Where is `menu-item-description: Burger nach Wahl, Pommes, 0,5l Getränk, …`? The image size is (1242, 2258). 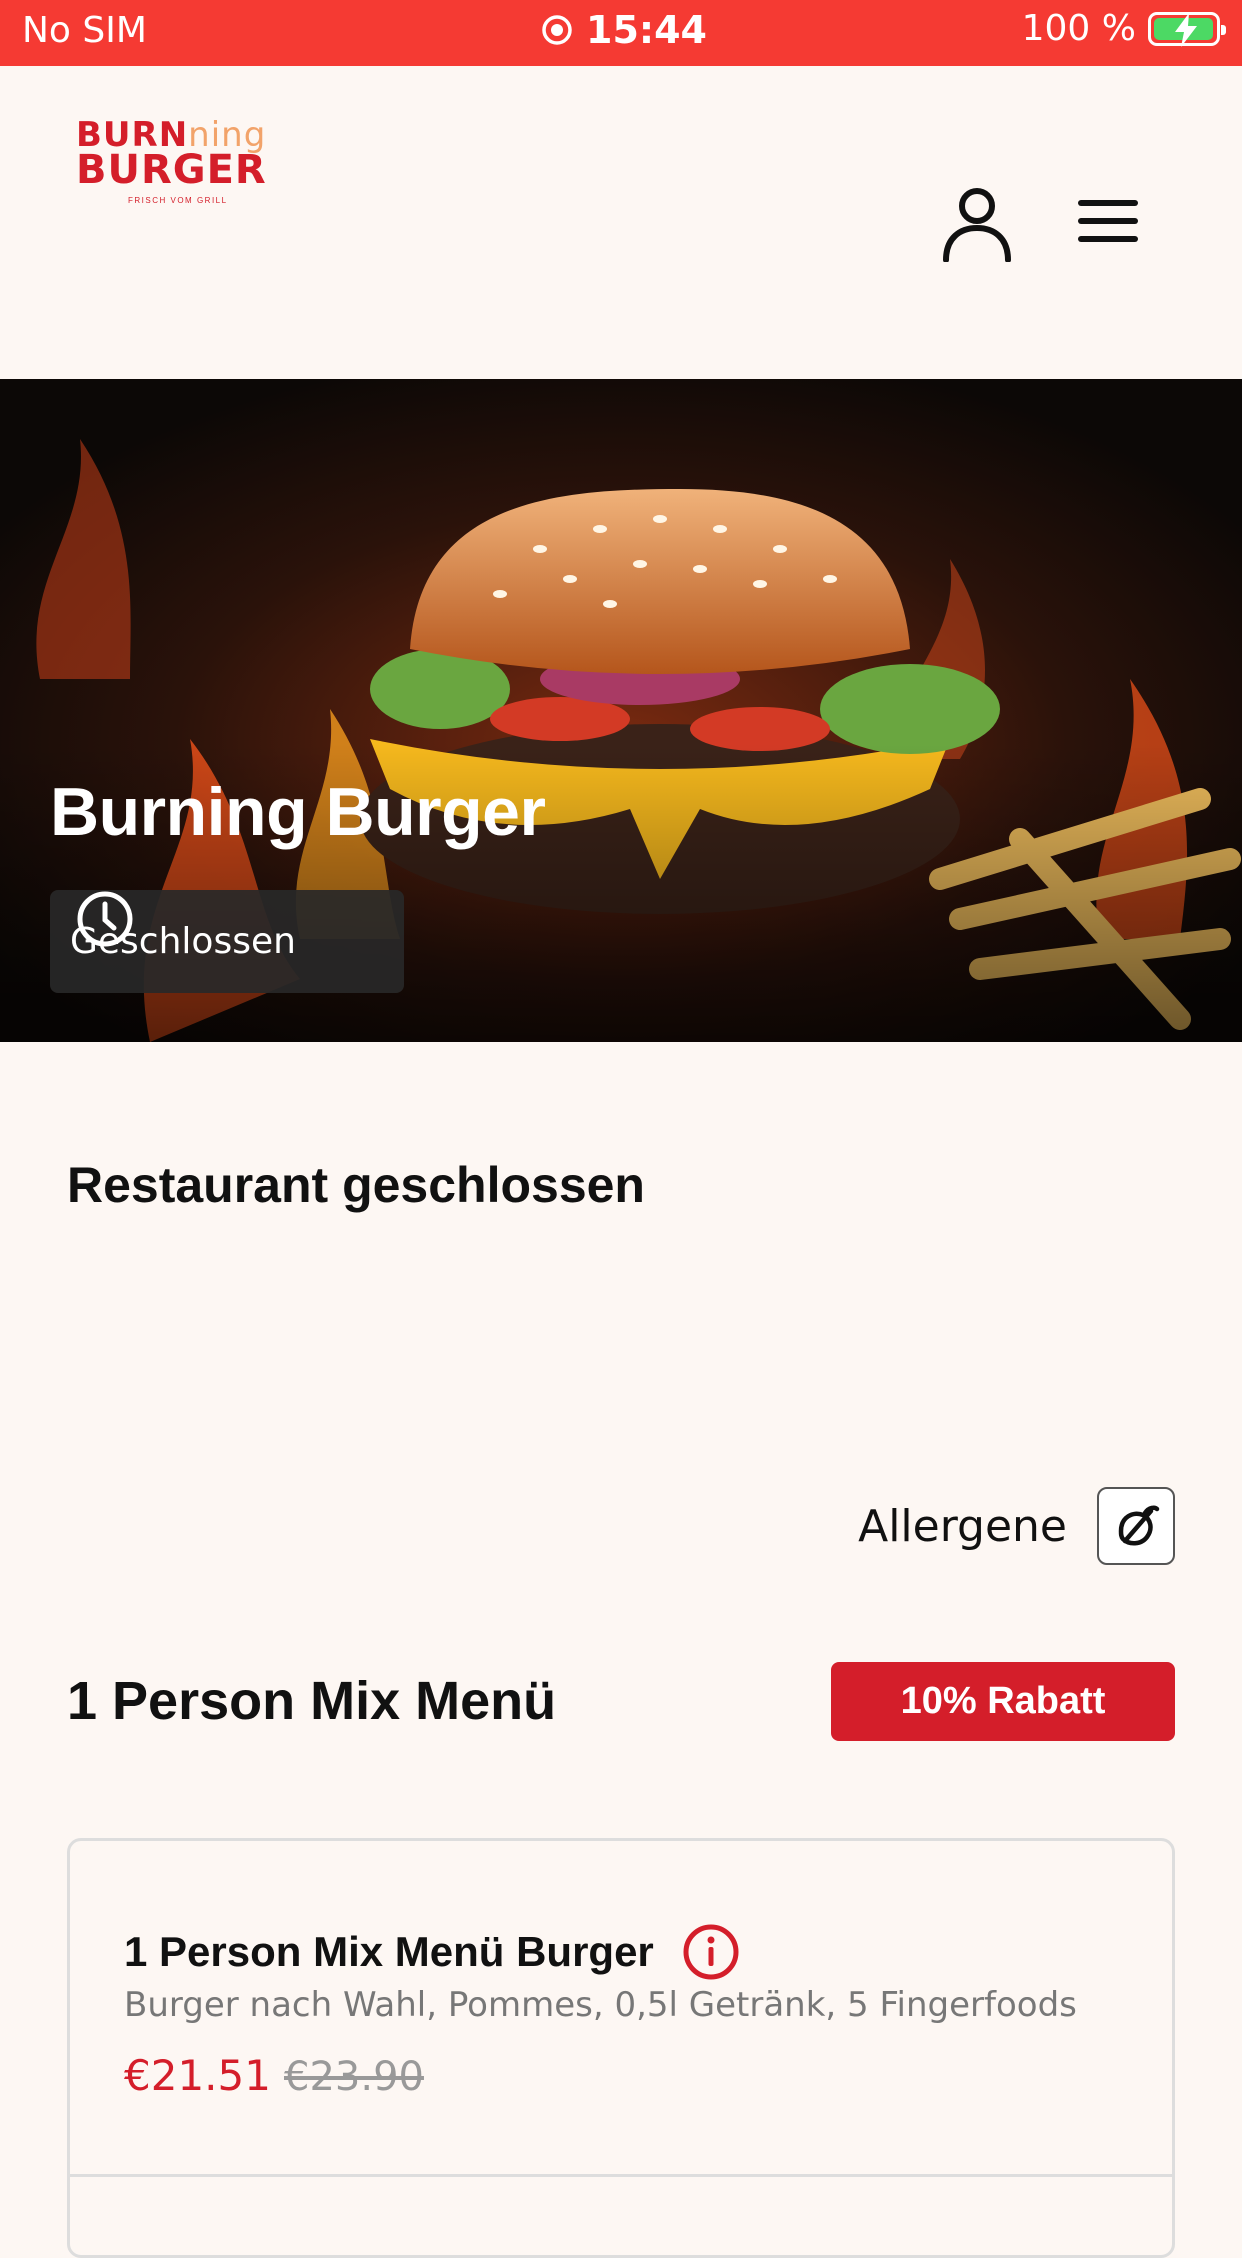 menu-item-description: Burger nach Wahl, Pommes, 0,5l Getränk, … is located at coordinates (600, 2005).